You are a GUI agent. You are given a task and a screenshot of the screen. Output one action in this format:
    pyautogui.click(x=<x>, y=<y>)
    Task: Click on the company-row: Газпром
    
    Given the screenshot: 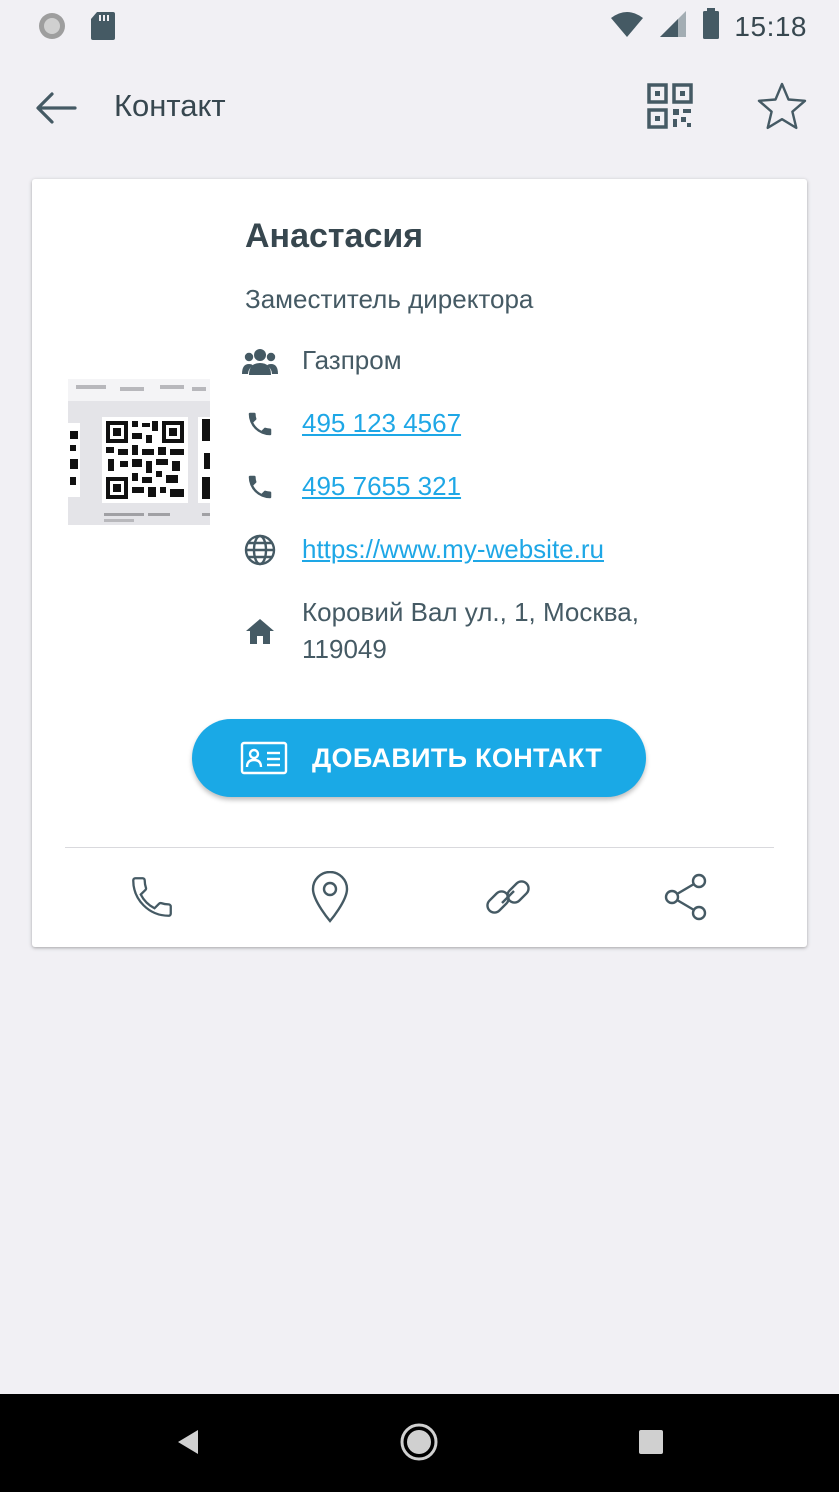 What is the action you would take?
    pyautogui.click(x=500, y=361)
    